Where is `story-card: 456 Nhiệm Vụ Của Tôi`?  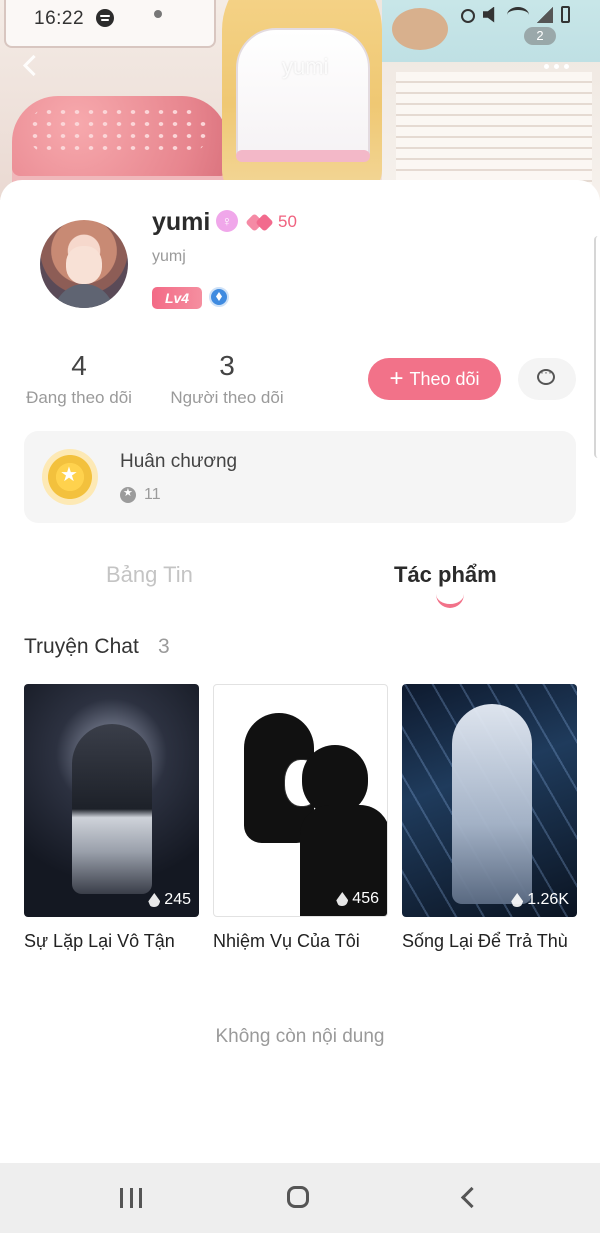 story-card: 456 Nhiệm Vụ Của Tôi is located at coordinates (300, 818).